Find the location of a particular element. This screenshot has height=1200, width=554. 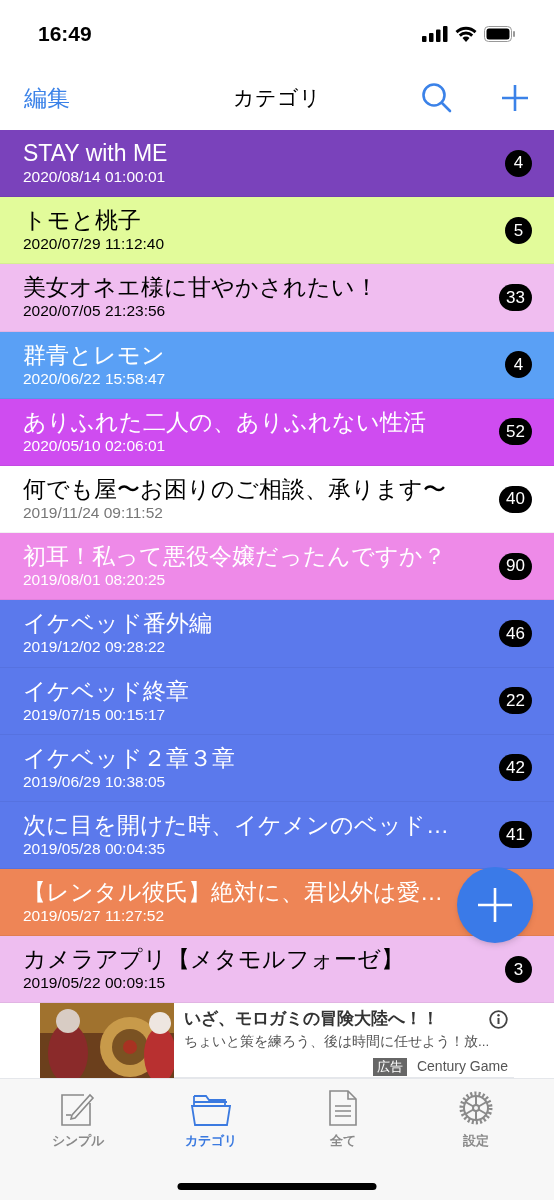

category-date: 2019/07/15 00:15:17 is located at coordinates (94, 714).